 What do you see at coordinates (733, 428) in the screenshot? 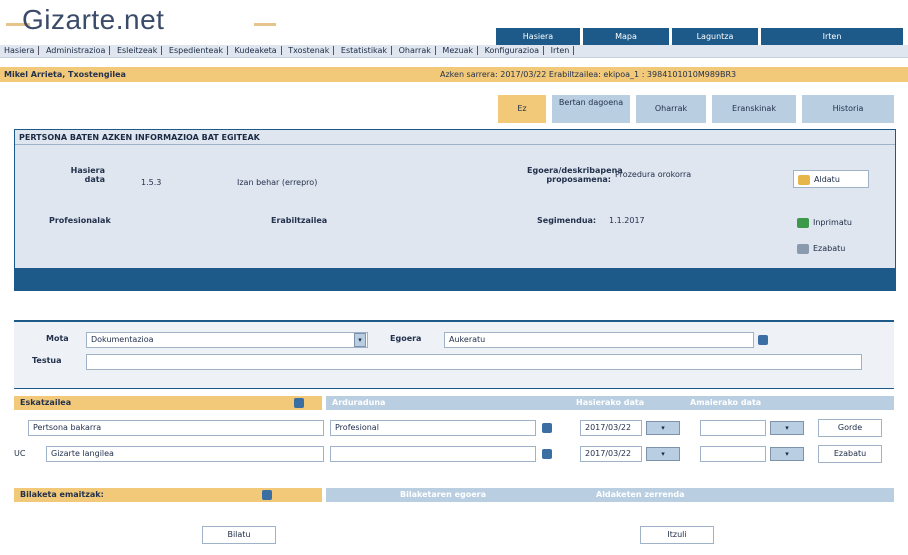
I see `row1-end-date` at bounding box center [733, 428].